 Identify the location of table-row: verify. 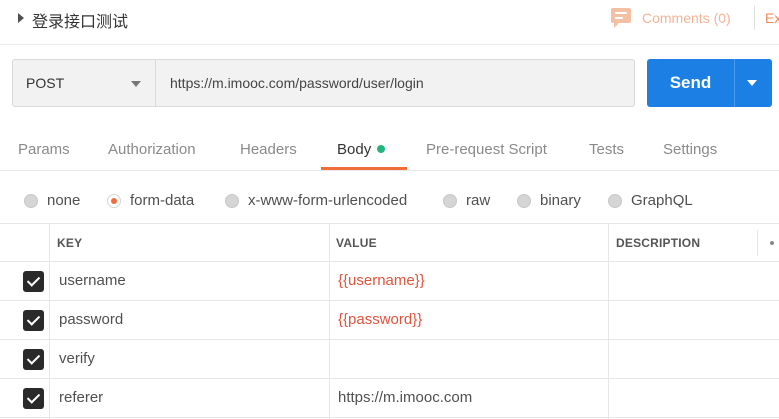
(389, 359).